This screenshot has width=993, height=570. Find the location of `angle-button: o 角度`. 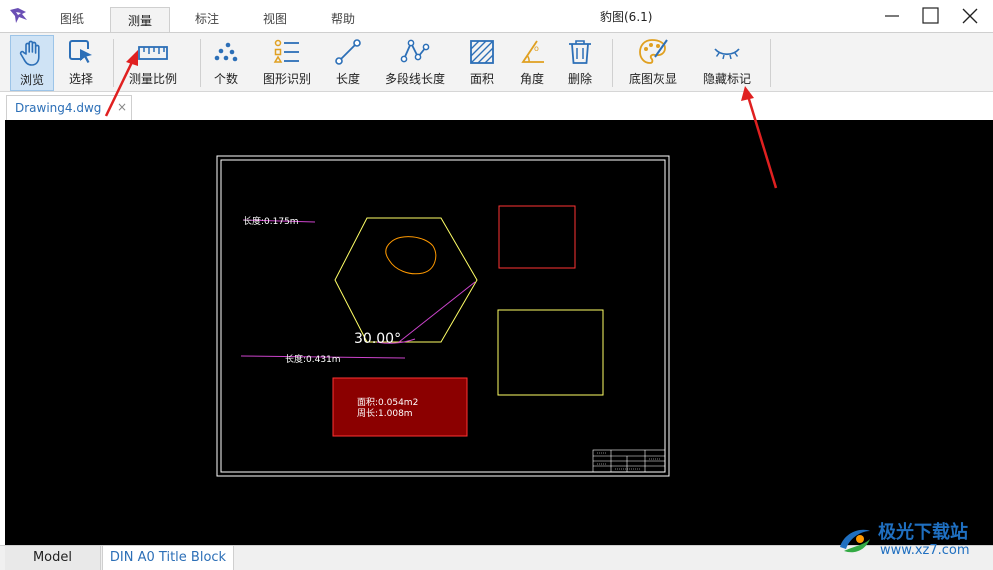

angle-button: o 角度 is located at coordinates (532, 63).